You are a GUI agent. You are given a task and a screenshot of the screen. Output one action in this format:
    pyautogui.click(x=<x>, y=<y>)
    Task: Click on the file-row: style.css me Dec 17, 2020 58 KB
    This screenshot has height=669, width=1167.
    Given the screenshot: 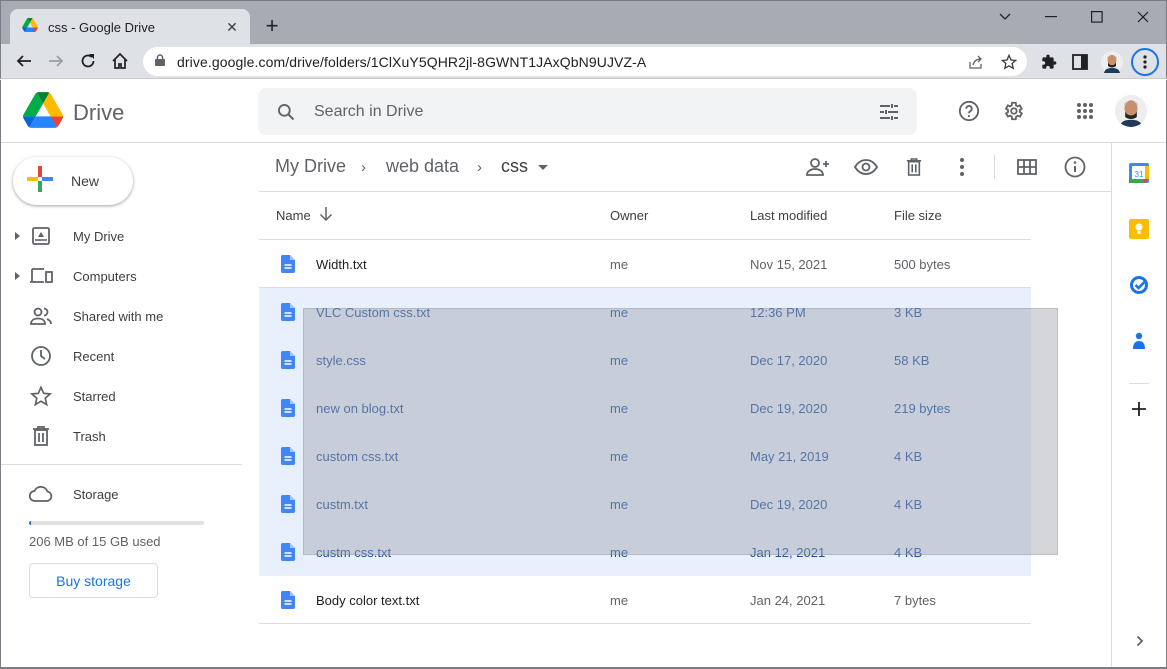 What is the action you would take?
    pyautogui.click(x=645, y=360)
    